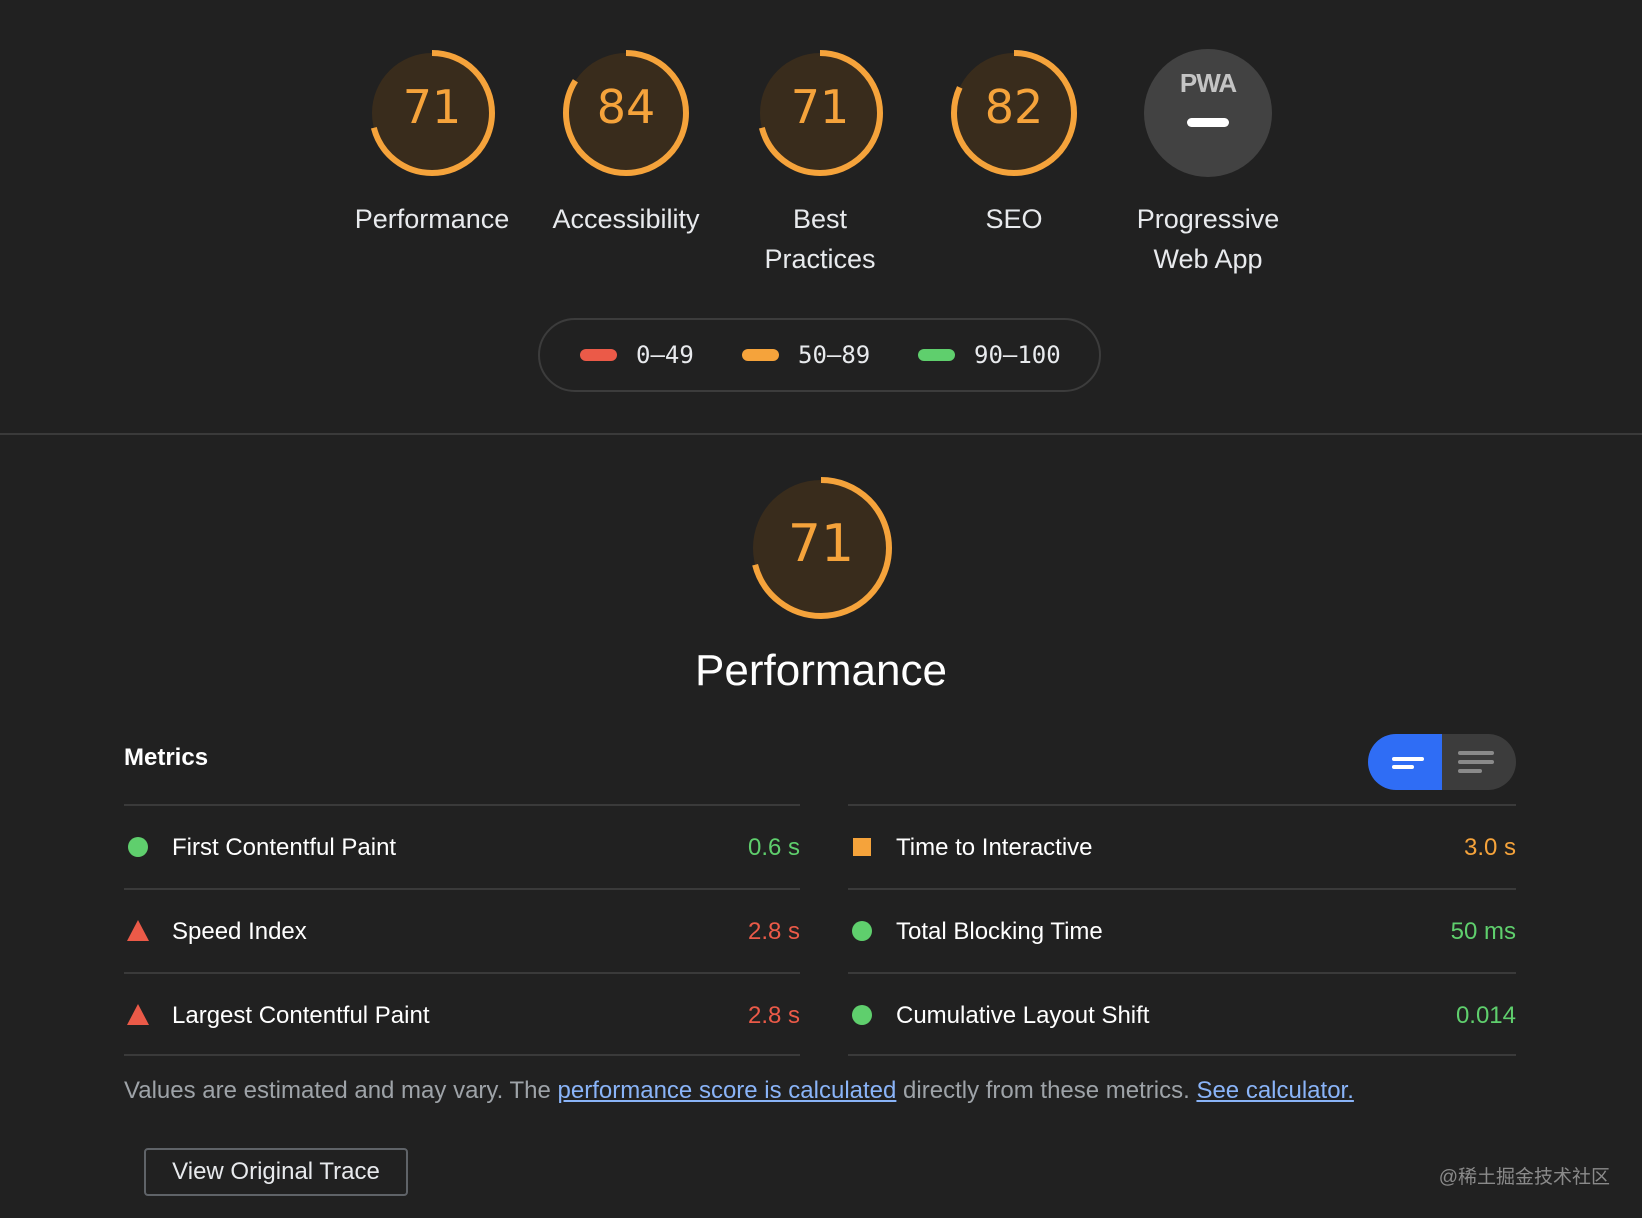 This screenshot has width=1642, height=1218. I want to click on metric-value: 0.6 s, so click(773, 847).